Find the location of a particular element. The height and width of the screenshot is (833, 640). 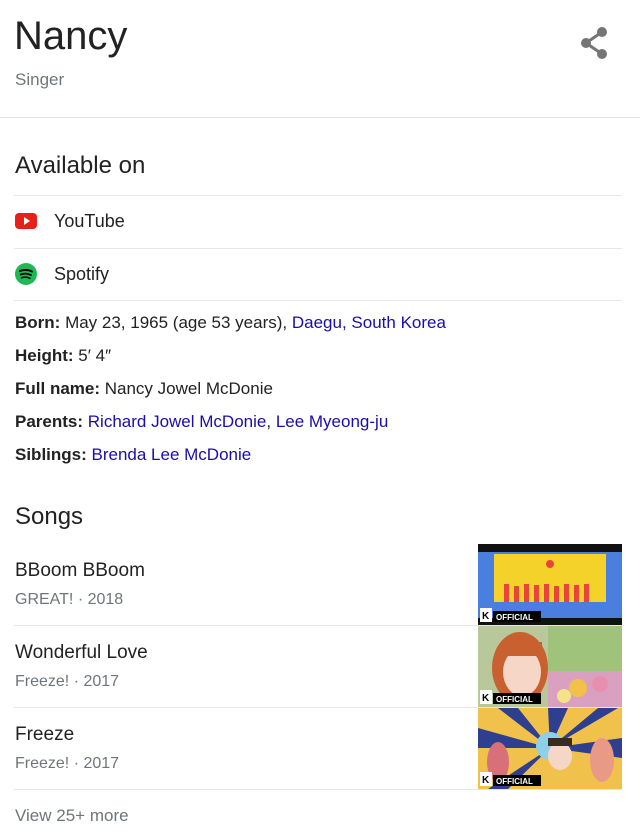

parent-link: Lee Myeong-ju is located at coordinates (332, 421).